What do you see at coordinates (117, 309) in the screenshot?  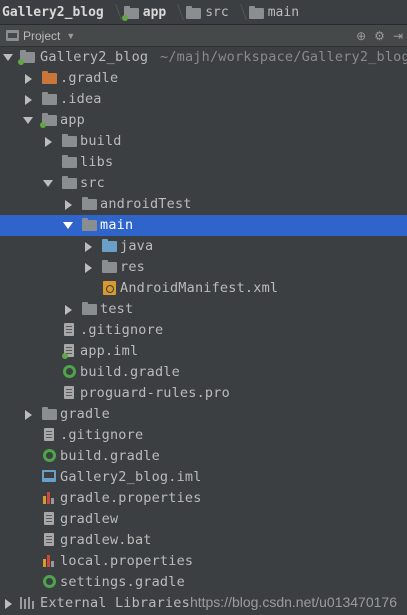 I see `tree-item-label: test` at bounding box center [117, 309].